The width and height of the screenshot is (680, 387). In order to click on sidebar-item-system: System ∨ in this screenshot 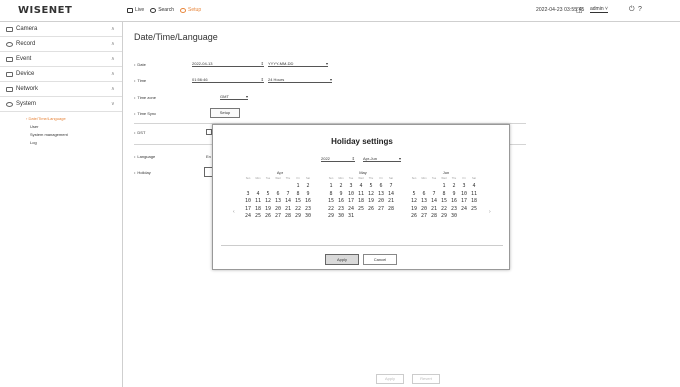, I will do `click(61, 104)`.